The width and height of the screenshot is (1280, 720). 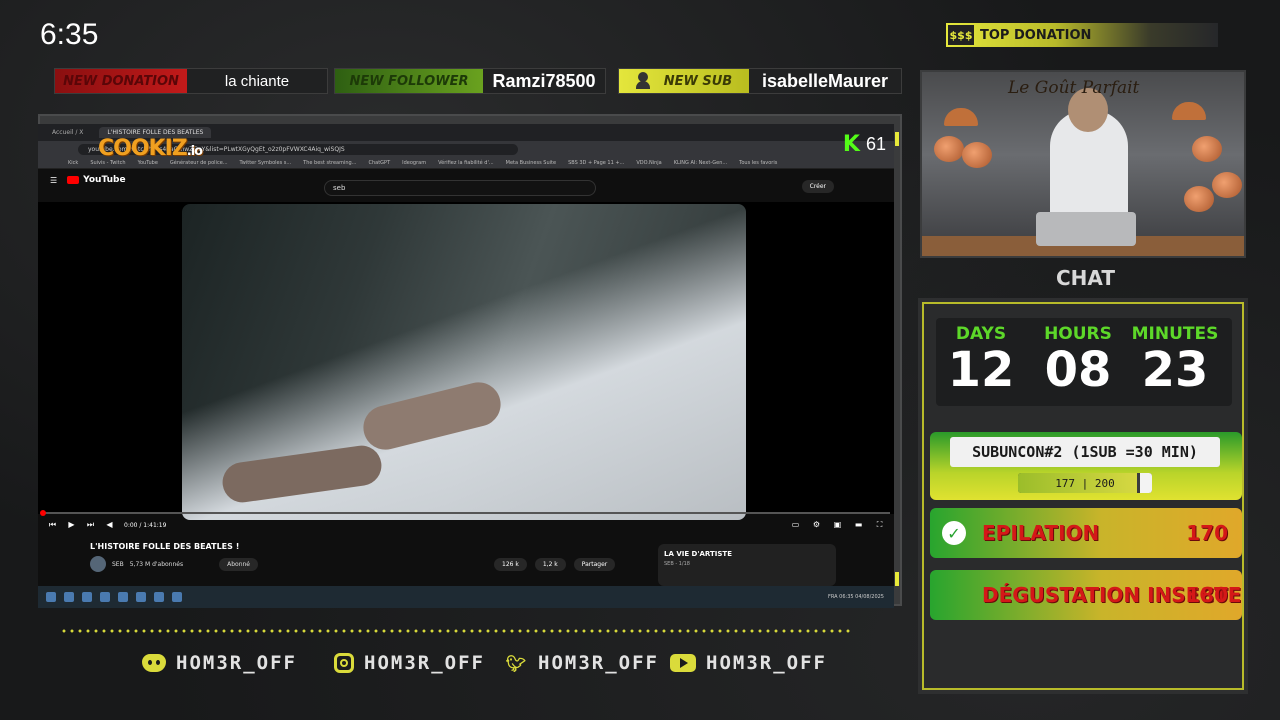 I want to click on new-follower-tag: NEW FOLLOWER, so click(x=409, y=81).